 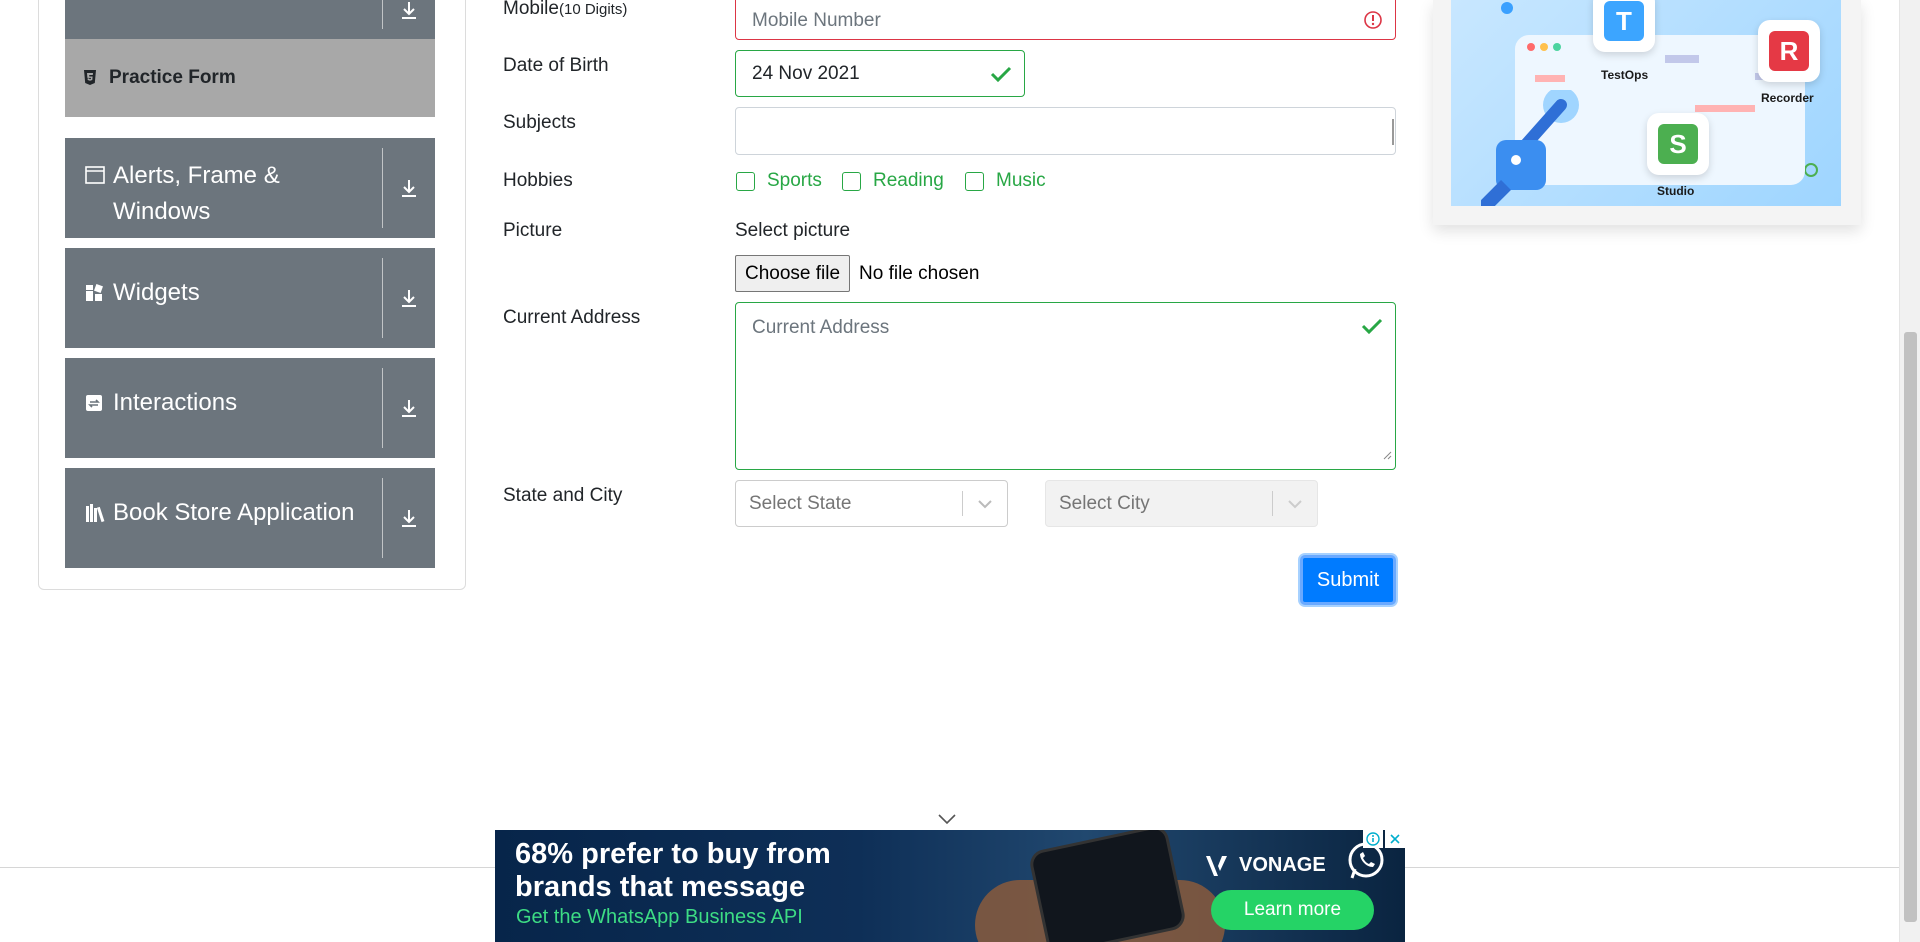 What do you see at coordinates (539, 122) in the screenshot?
I see `subjects-label: Subjects` at bounding box center [539, 122].